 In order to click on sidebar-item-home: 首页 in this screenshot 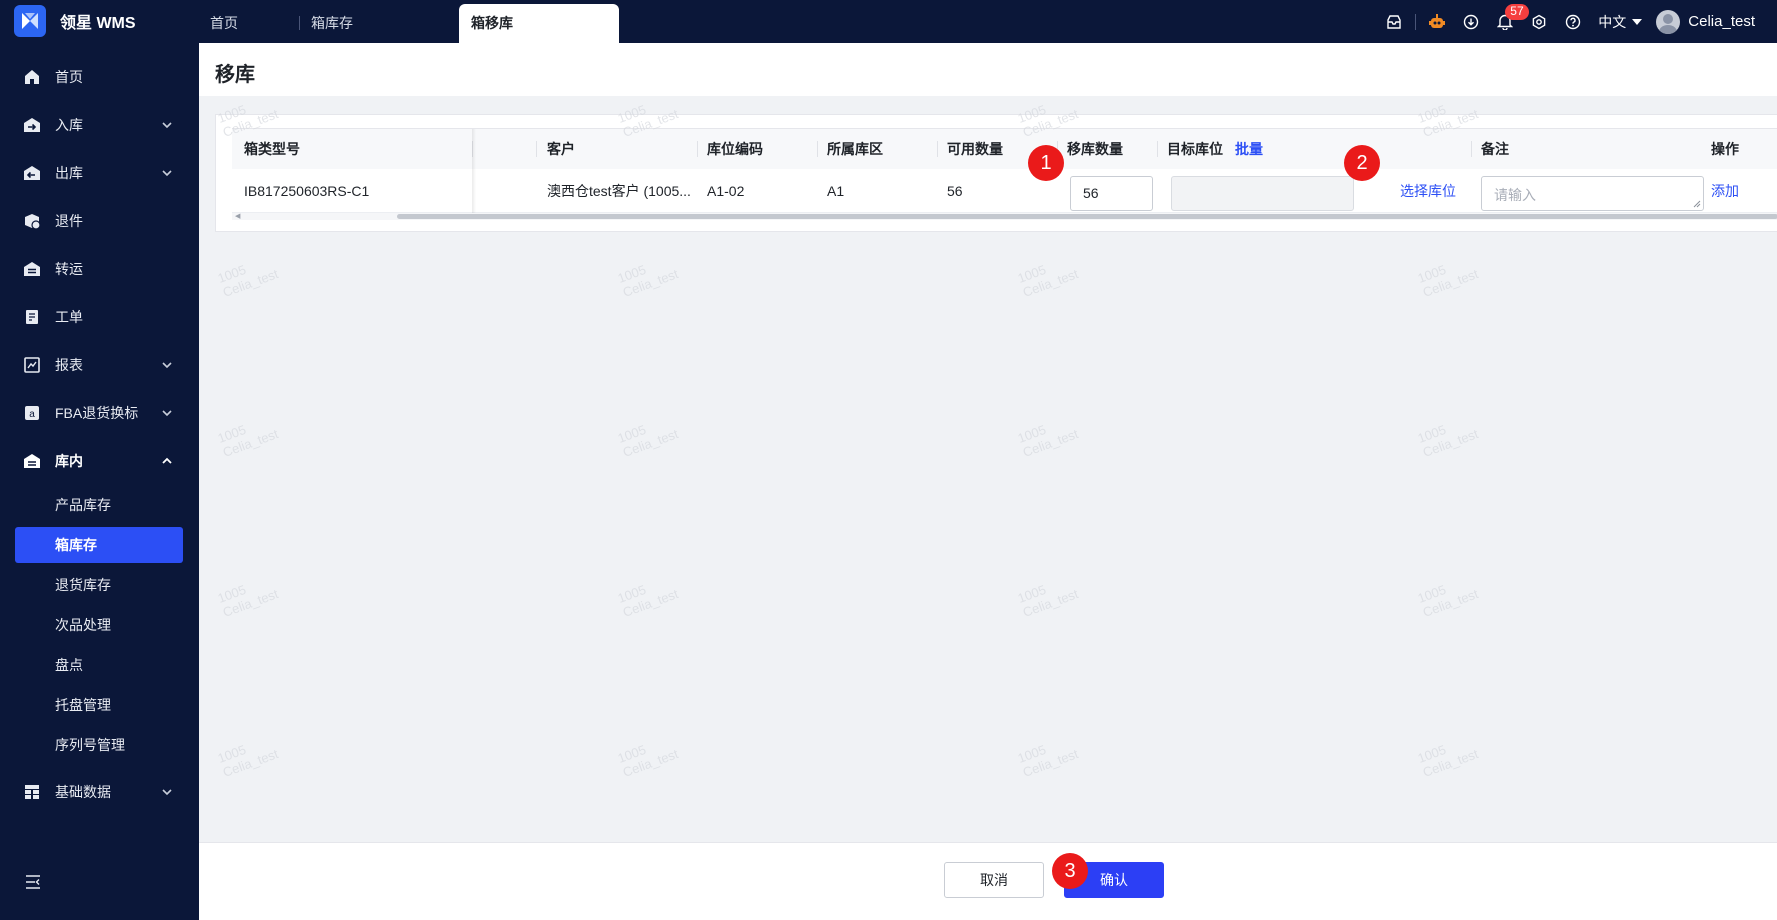, I will do `click(99, 77)`.